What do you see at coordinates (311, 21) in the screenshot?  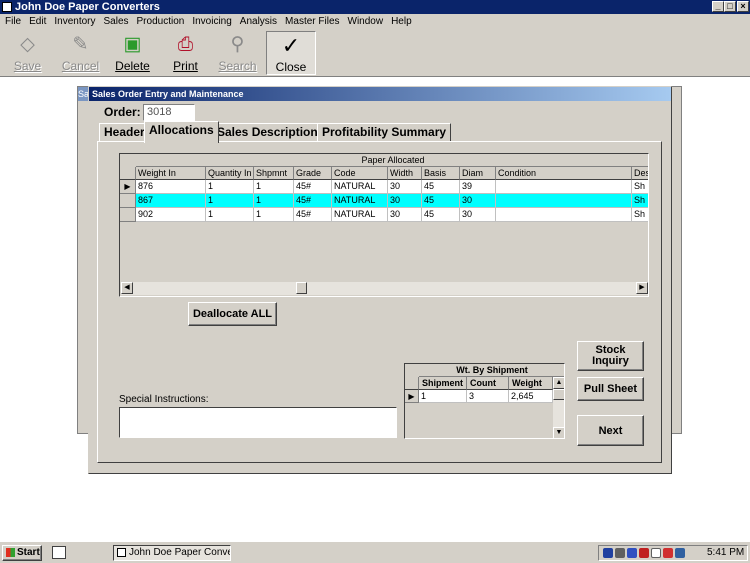 I see `menu-master-files: Master Files` at bounding box center [311, 21].